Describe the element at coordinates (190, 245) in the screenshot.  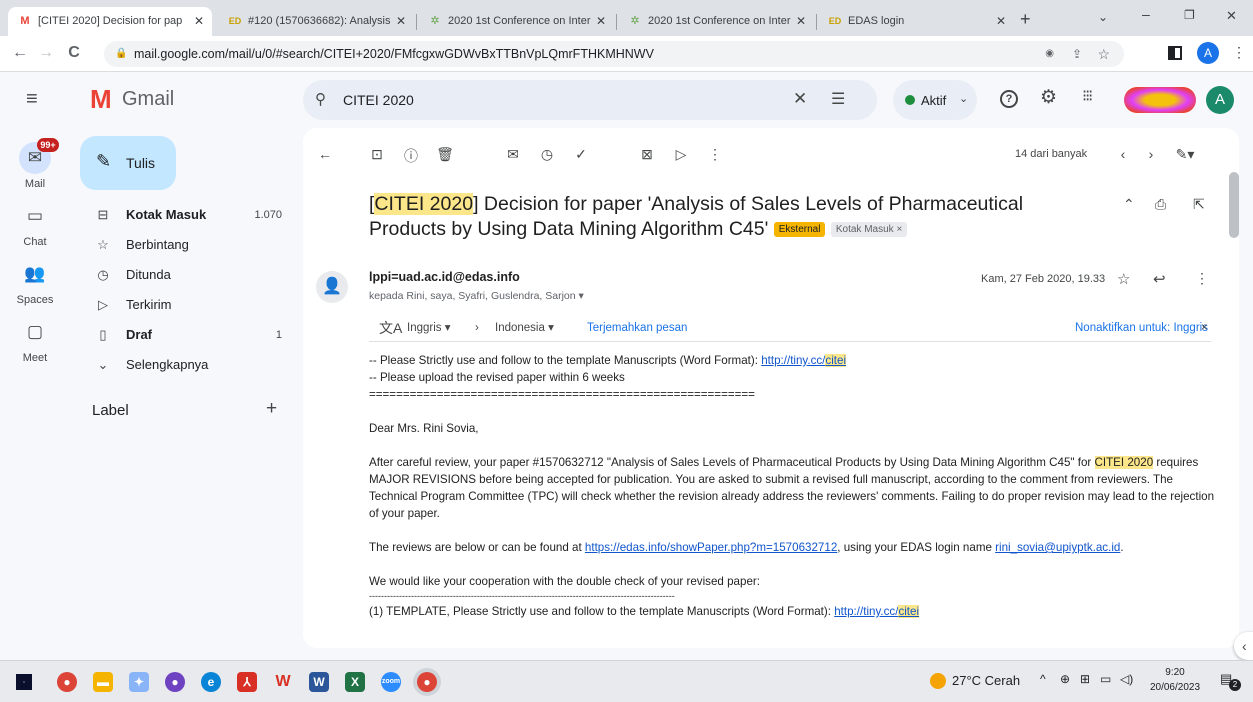
I see `nav-item-starred: ☆ Berbintang` at that location.